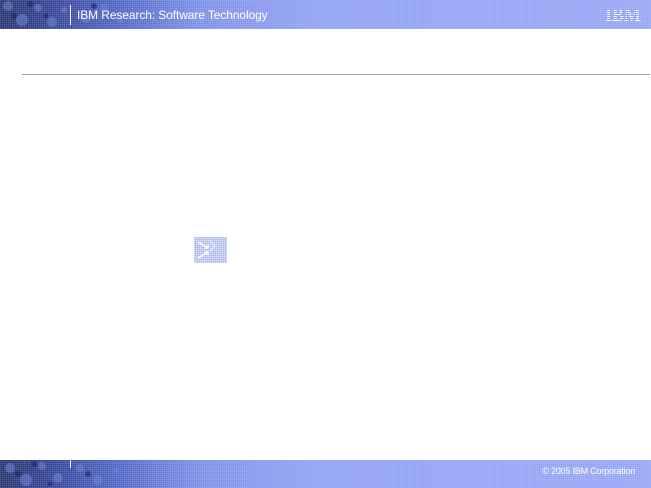  What do you see at coordinates (325, 14) in the screenshot?
I see `header-bar: IBM Research: Software Technology IBM` at bounding box center [325, 14].